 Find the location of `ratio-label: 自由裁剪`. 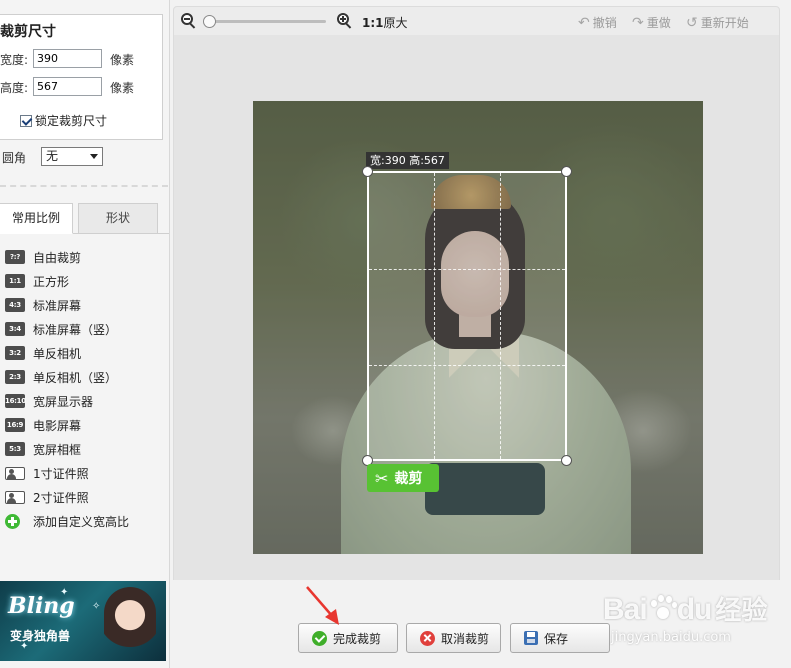

ratio-label: 自由裁剪 is located at coordinates (57, 257).